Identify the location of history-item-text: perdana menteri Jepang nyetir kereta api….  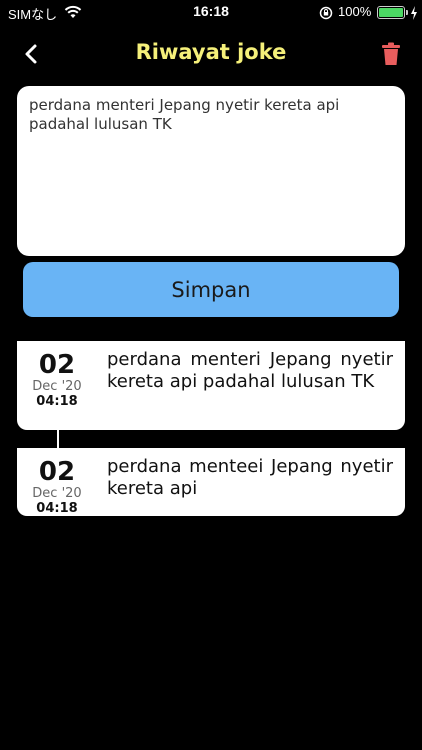
(250, 370).